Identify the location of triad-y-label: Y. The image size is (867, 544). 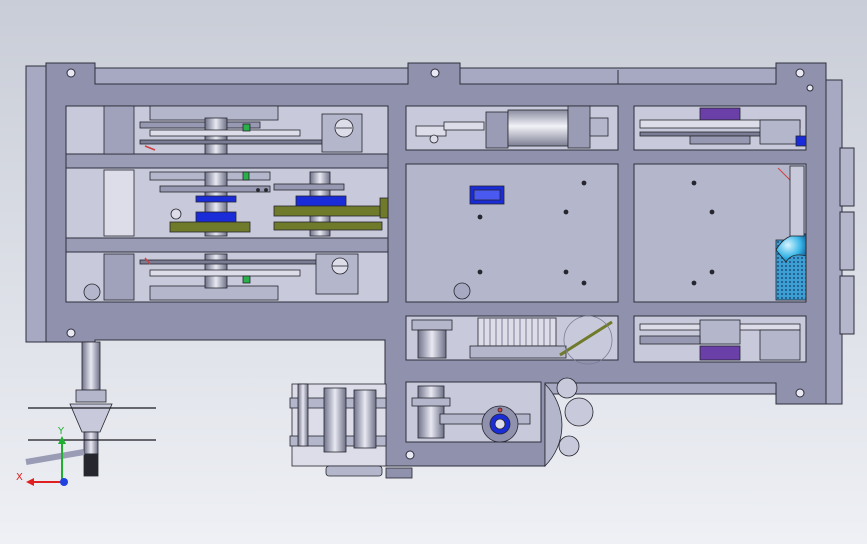
(61, 431).